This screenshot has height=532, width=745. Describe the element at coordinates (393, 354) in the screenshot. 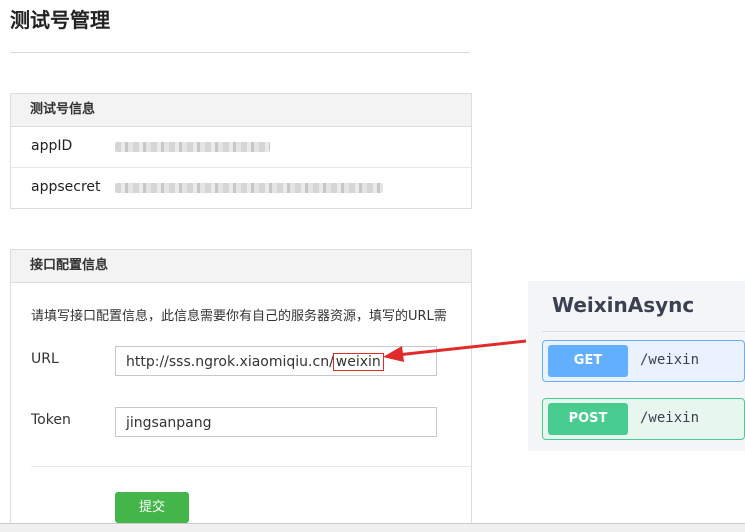

I see `arrow-head` at that location.